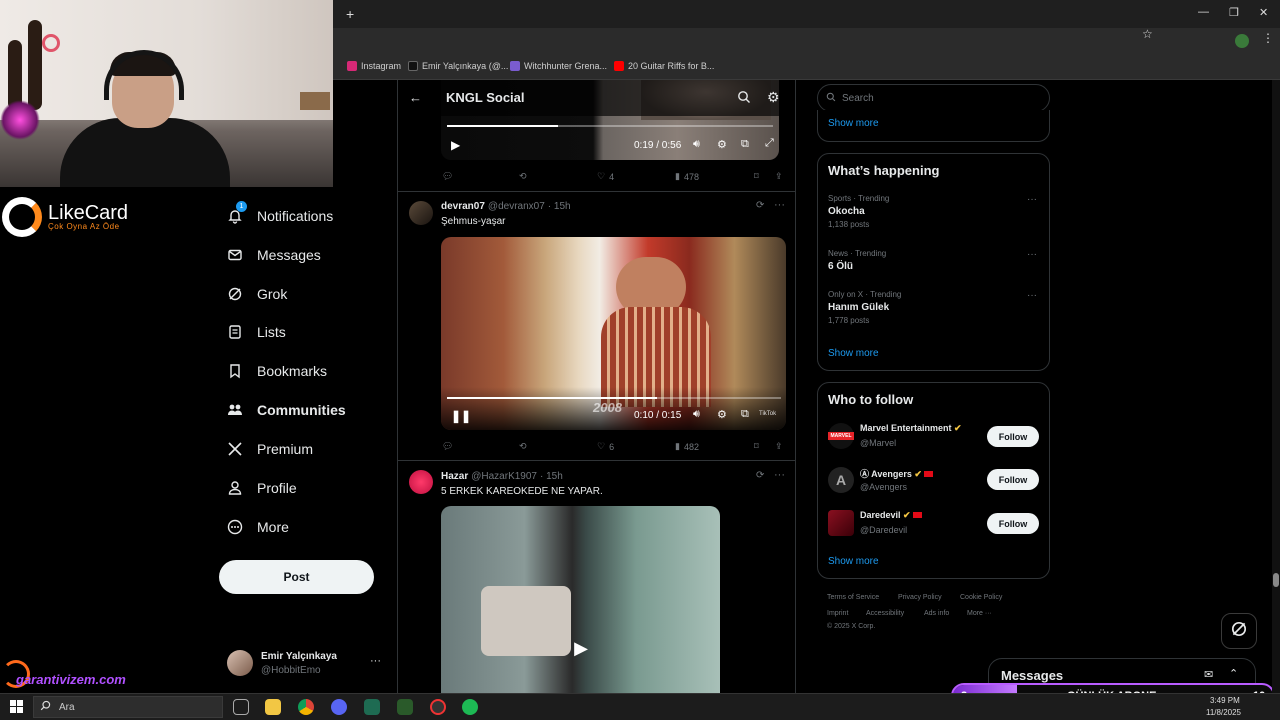  Describe the element at coordinates (241, 707) in the screenshot. I see `task-view-icon` at that location.